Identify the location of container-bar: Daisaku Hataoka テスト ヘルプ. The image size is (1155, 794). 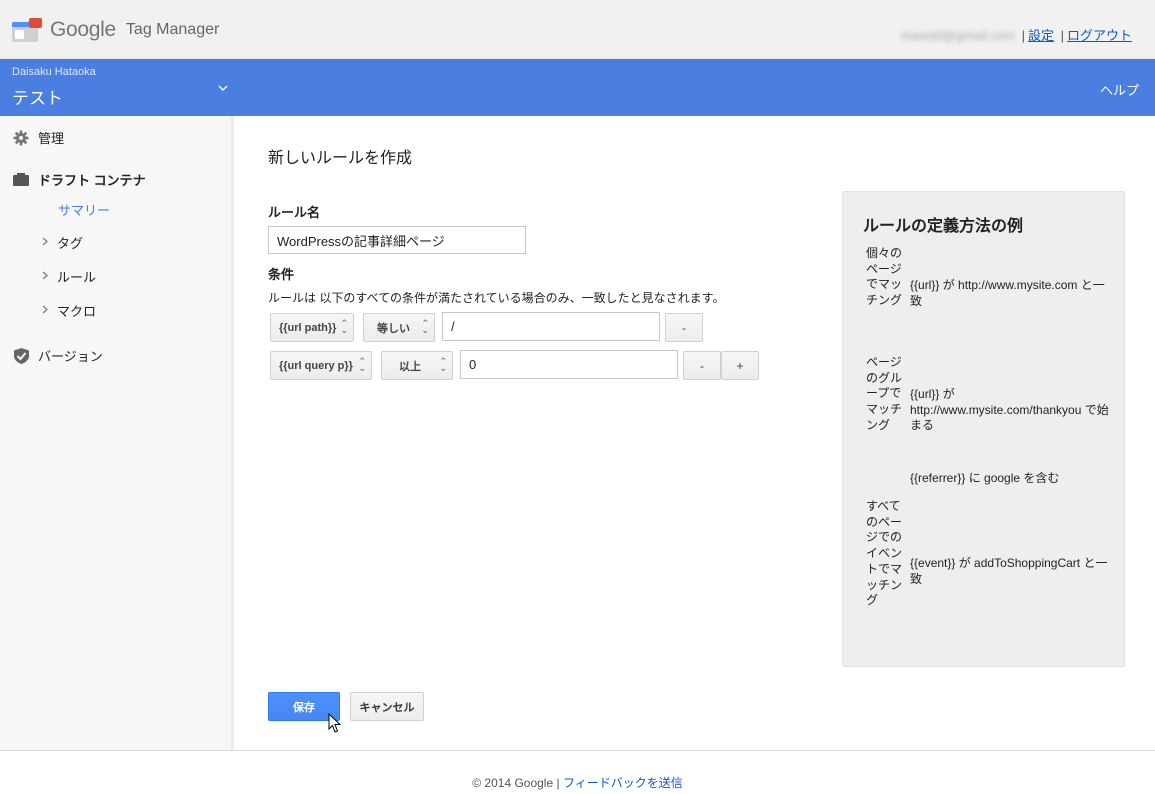
(577, 87).